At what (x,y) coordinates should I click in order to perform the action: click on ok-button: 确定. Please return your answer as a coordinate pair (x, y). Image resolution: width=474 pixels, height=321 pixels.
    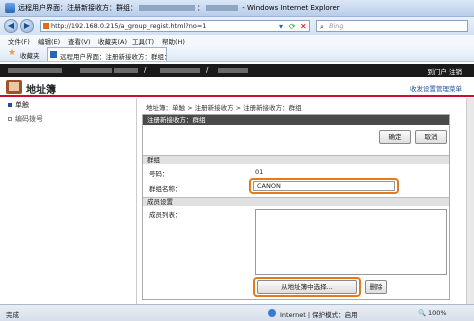
    Looking at the image, I should click on (395, 137).